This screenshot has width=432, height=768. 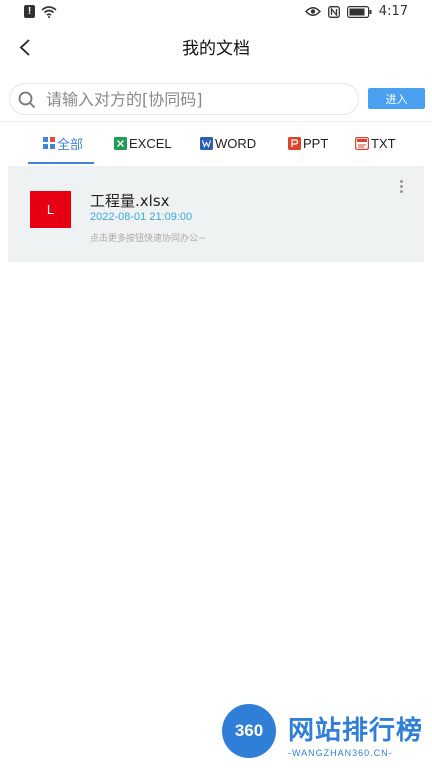 I want to click on txt-icon, so click(x=362, y=143).